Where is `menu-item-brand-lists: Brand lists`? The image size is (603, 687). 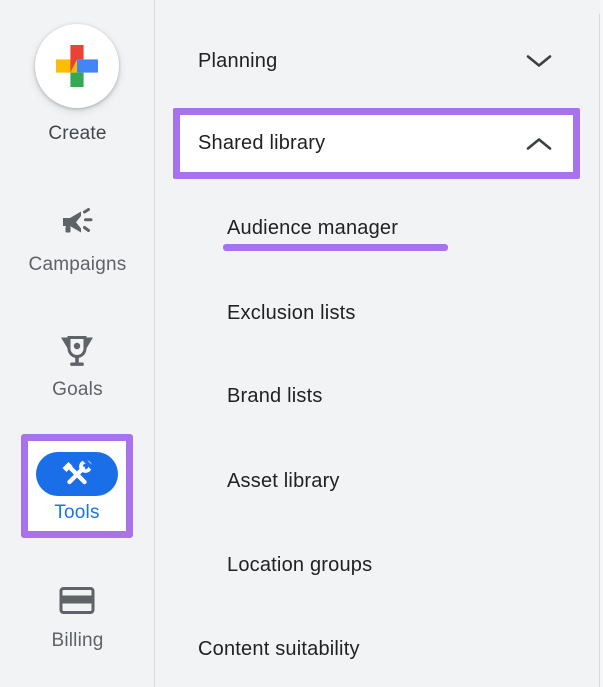 menu-item-brand-lists: Brand lists is located at coordinates (379, 396).